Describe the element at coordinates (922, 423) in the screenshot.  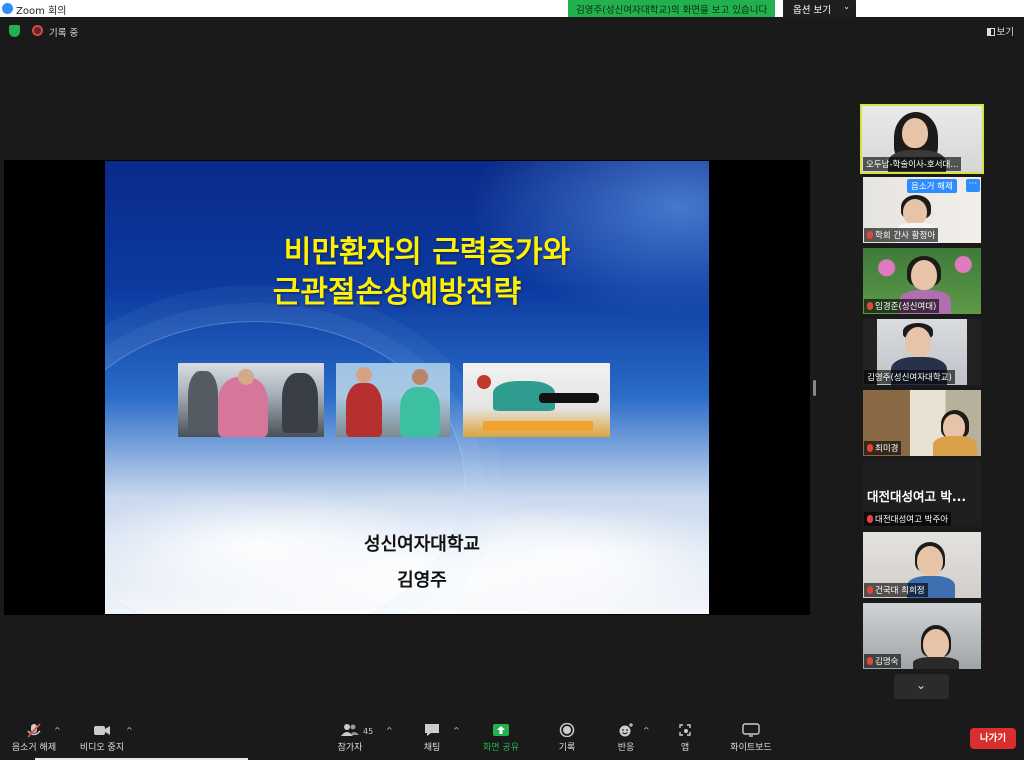
I see `participant-tile: 최미경` at that location.